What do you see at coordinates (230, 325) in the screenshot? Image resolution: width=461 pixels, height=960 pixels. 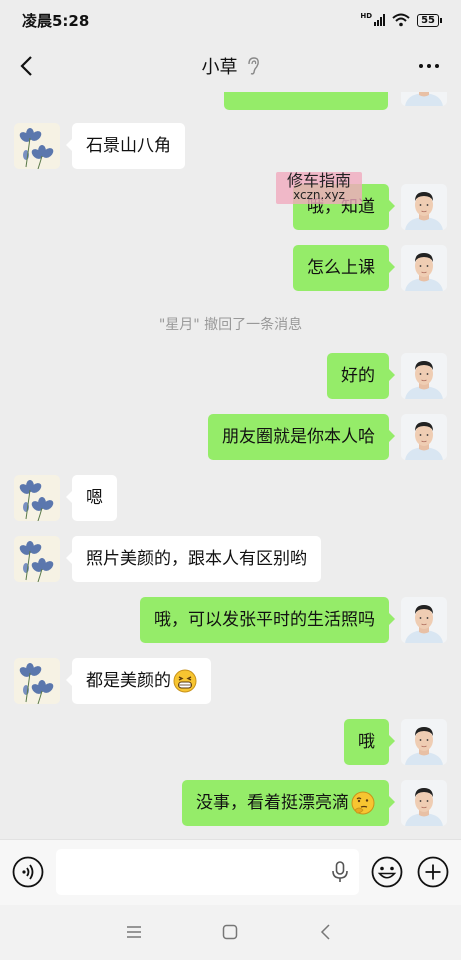 I see `system-message: "星月" 撤回了一条消息` at bounding box center [230, 325].